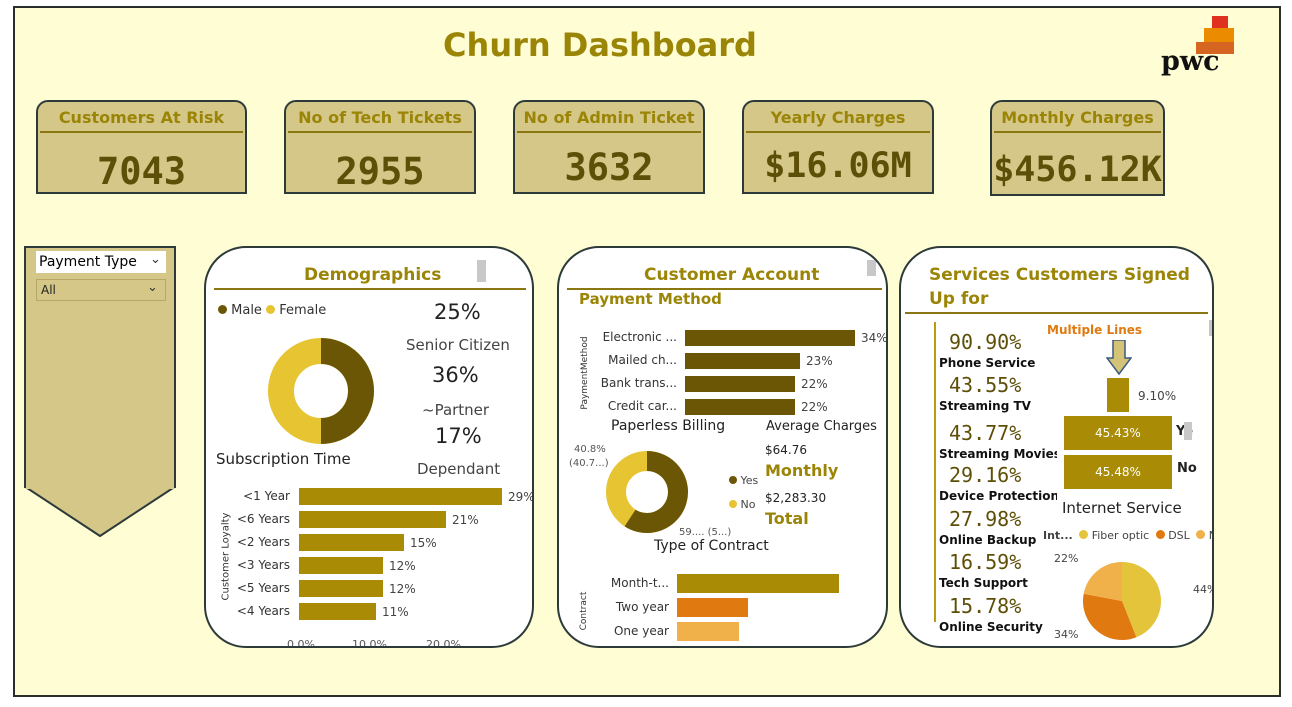 The image size is (1292, 707). What do you see at coordinates (742, 504) in the screenshot?
I see `legend-item-no: No` at bounding box center [742, 504].